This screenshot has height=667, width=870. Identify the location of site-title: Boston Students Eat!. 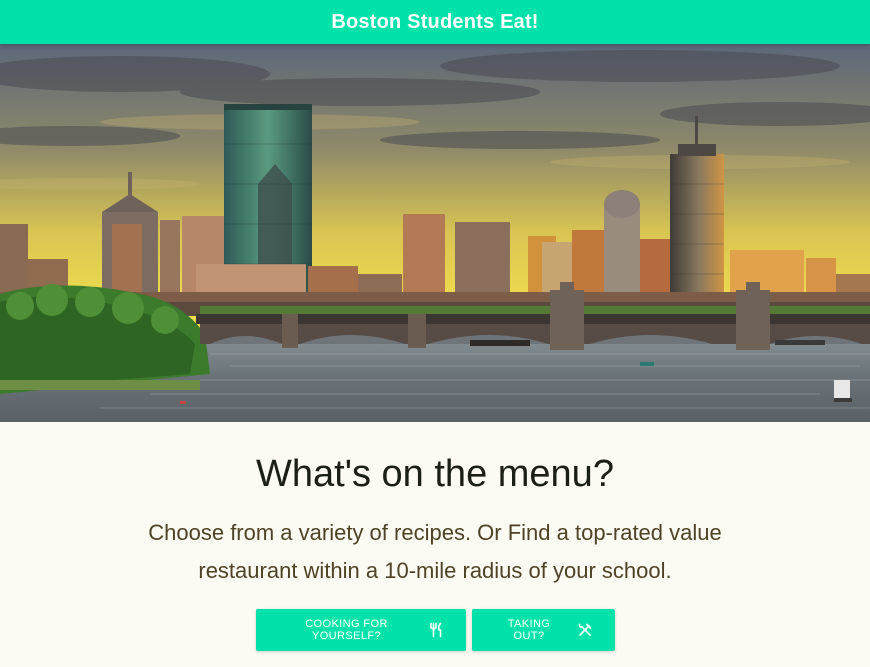
(435, 21).